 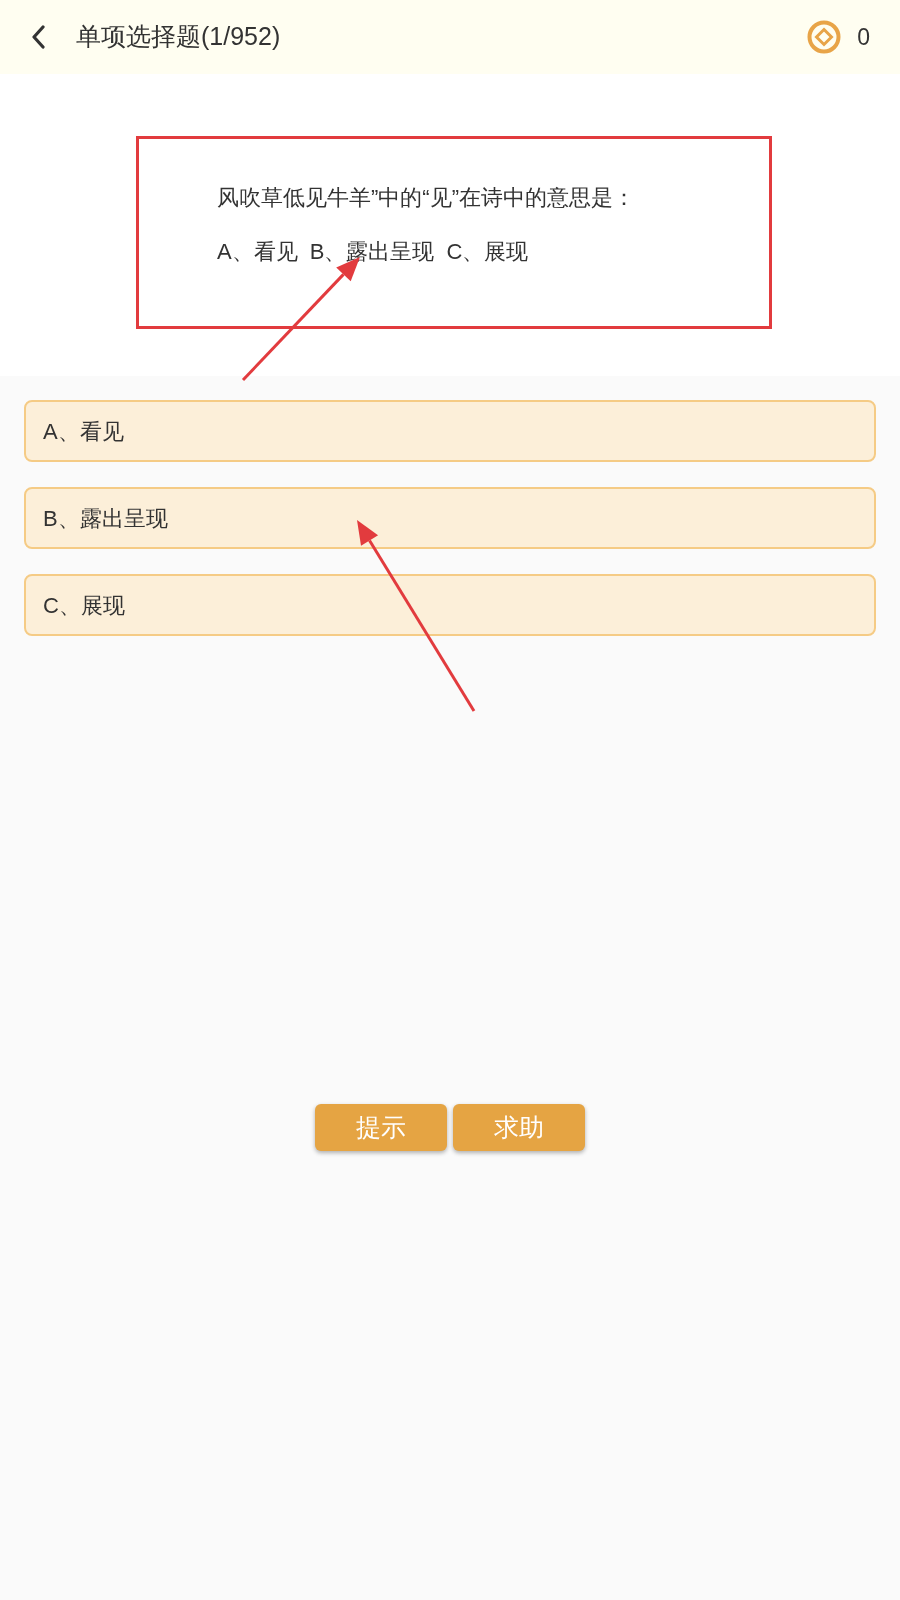 What do you see at coordinates (178, 37) in the screenshot?
I see `page-title: 单项选择题(1/952)` at bounding box center [178, 37].